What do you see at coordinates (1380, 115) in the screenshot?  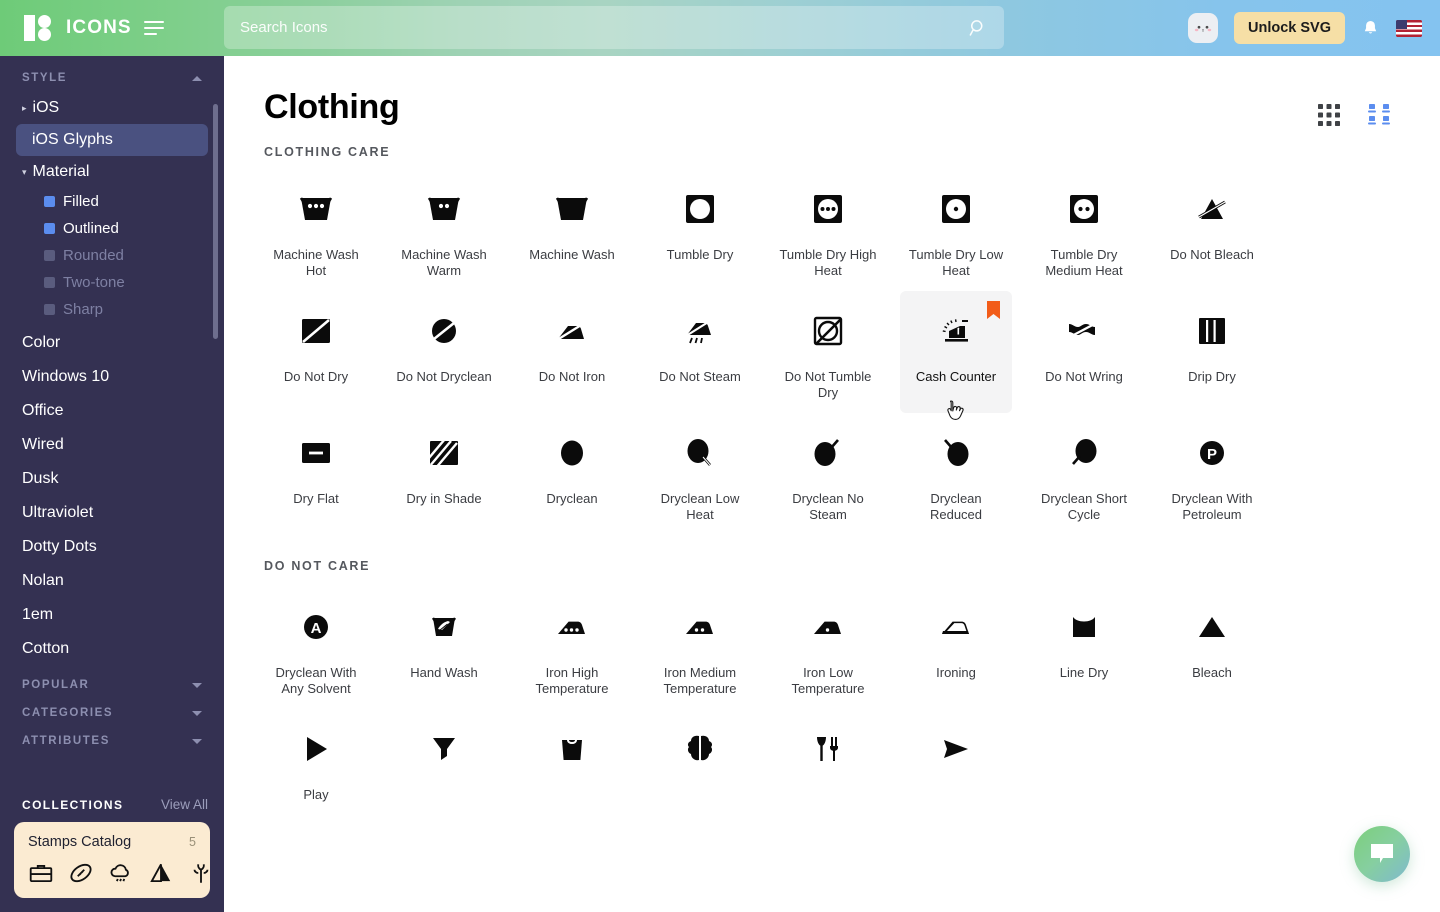 I see `card-view-icon` at bounding box center [1380, 115].